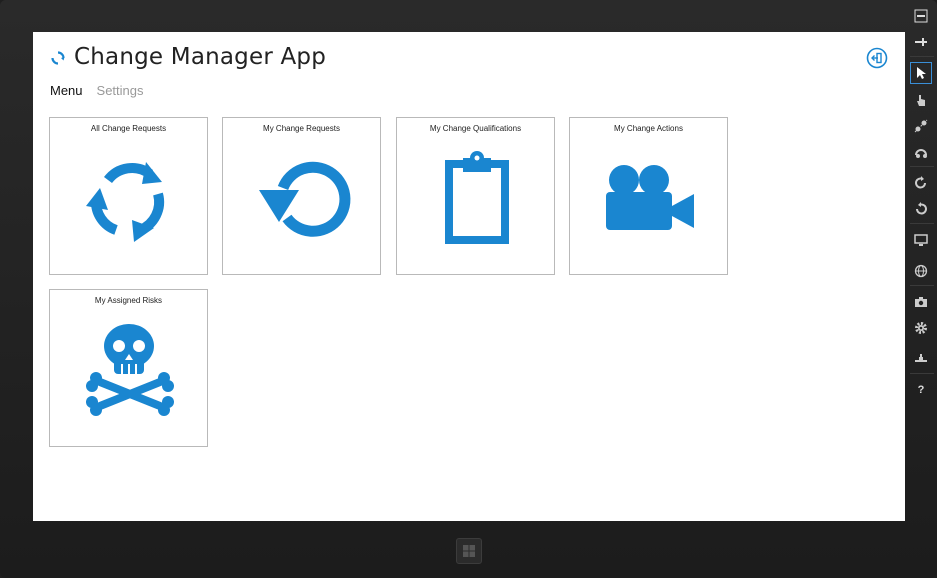  Describe the element at coordinates (125, 202) in the screenshot. I see `refresh-arrows-icon` at that location.